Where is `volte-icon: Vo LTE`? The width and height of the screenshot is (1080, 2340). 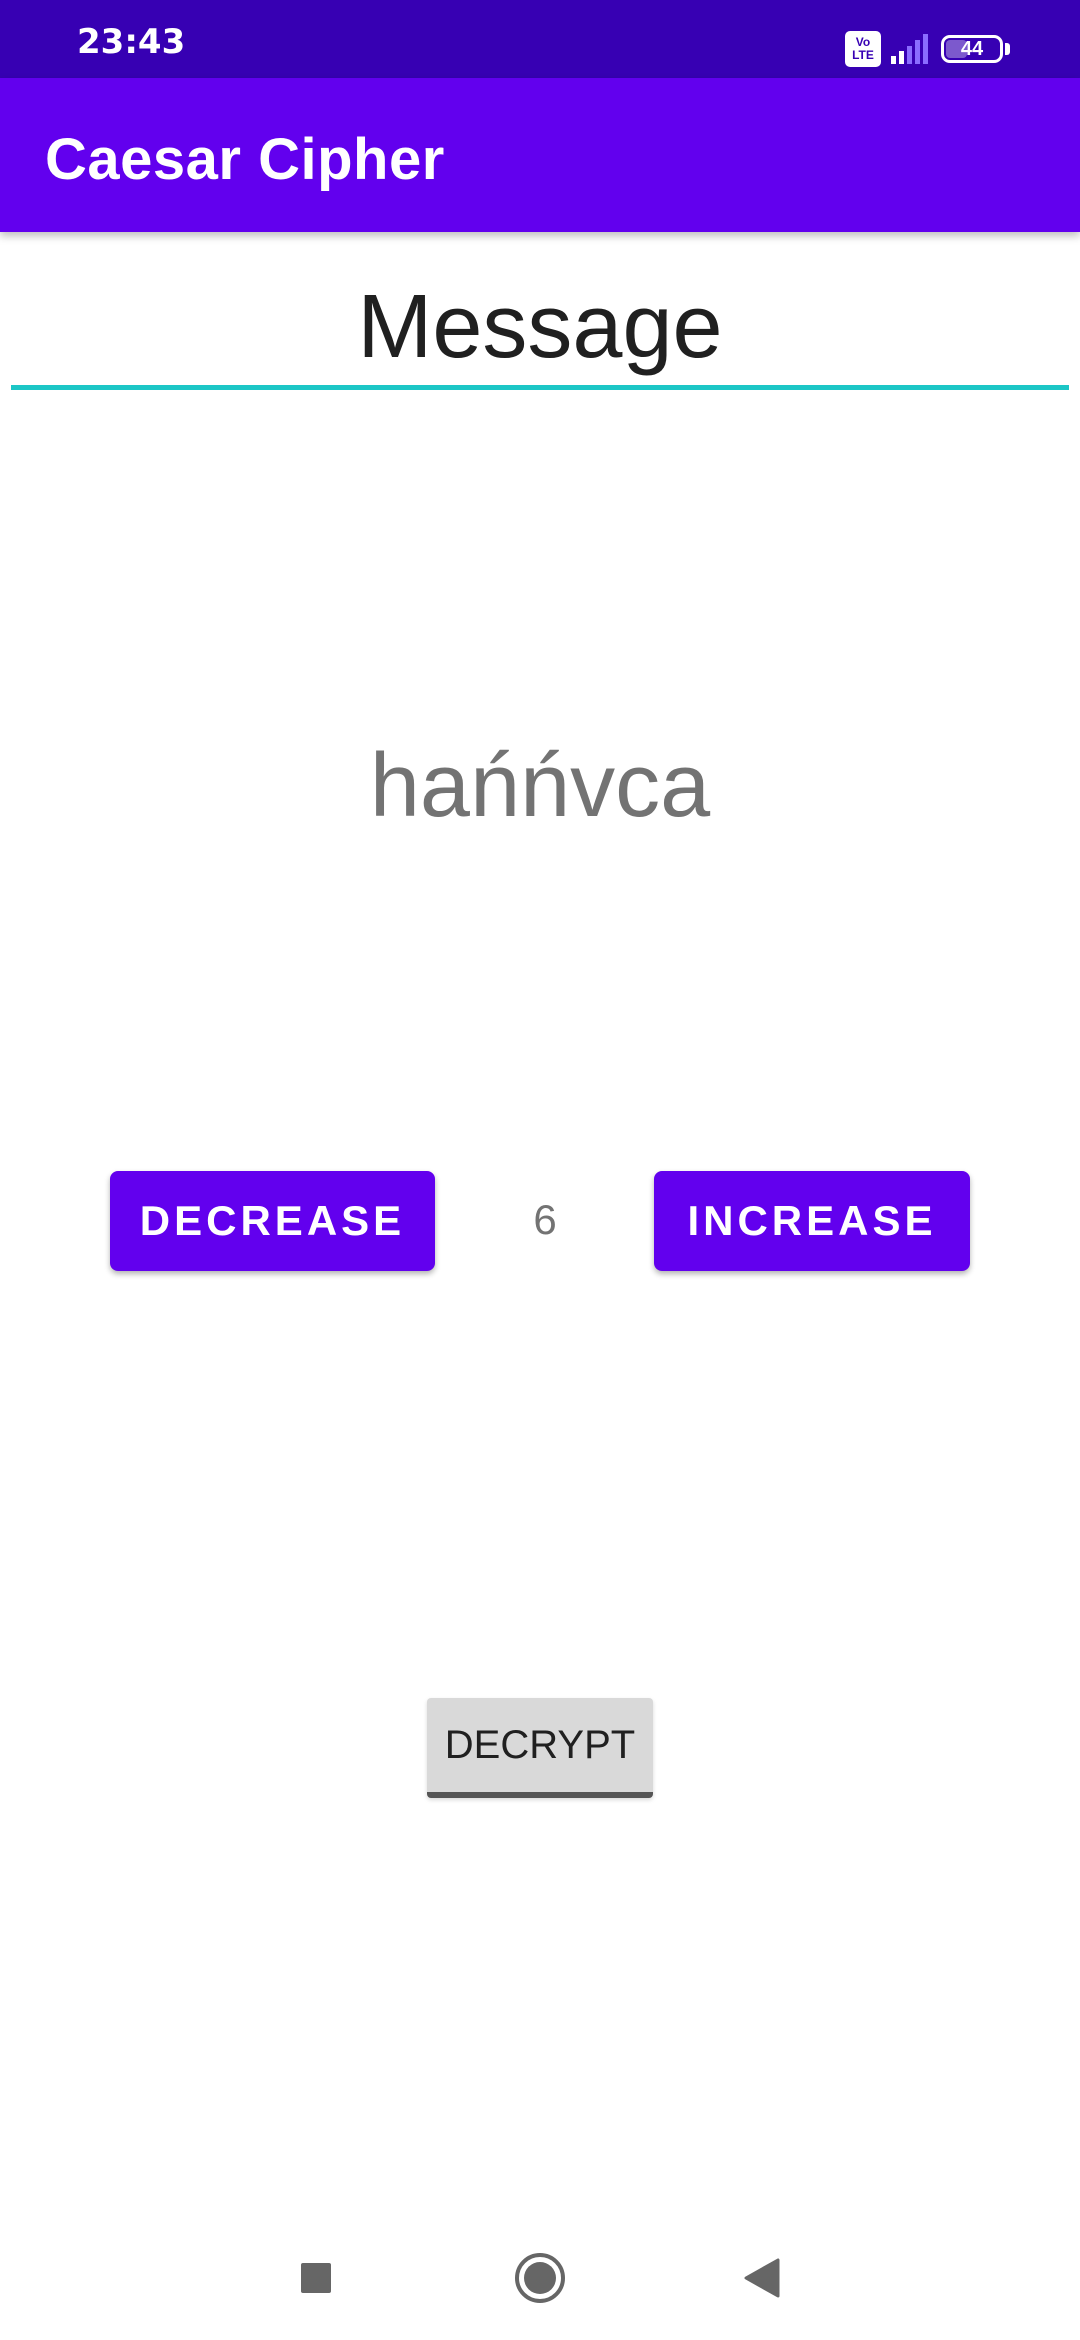 volte-icon: Vo LTE is located at coordinates (863, 49).